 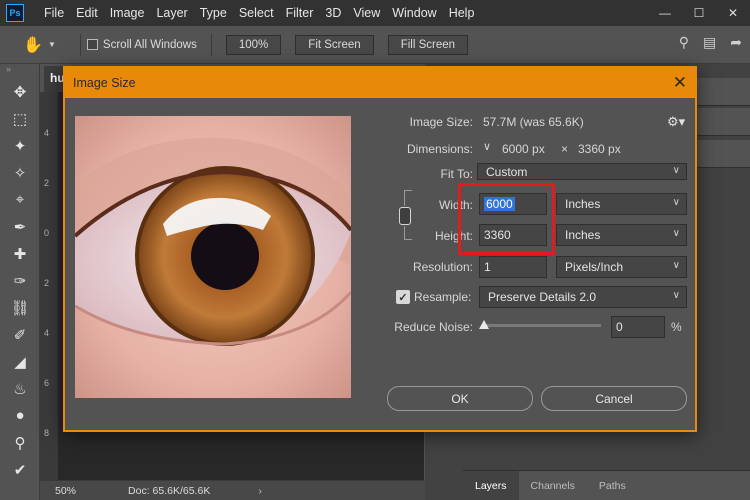 I want to click on reduce-noise-input: 0, so click(x=638, y=327).